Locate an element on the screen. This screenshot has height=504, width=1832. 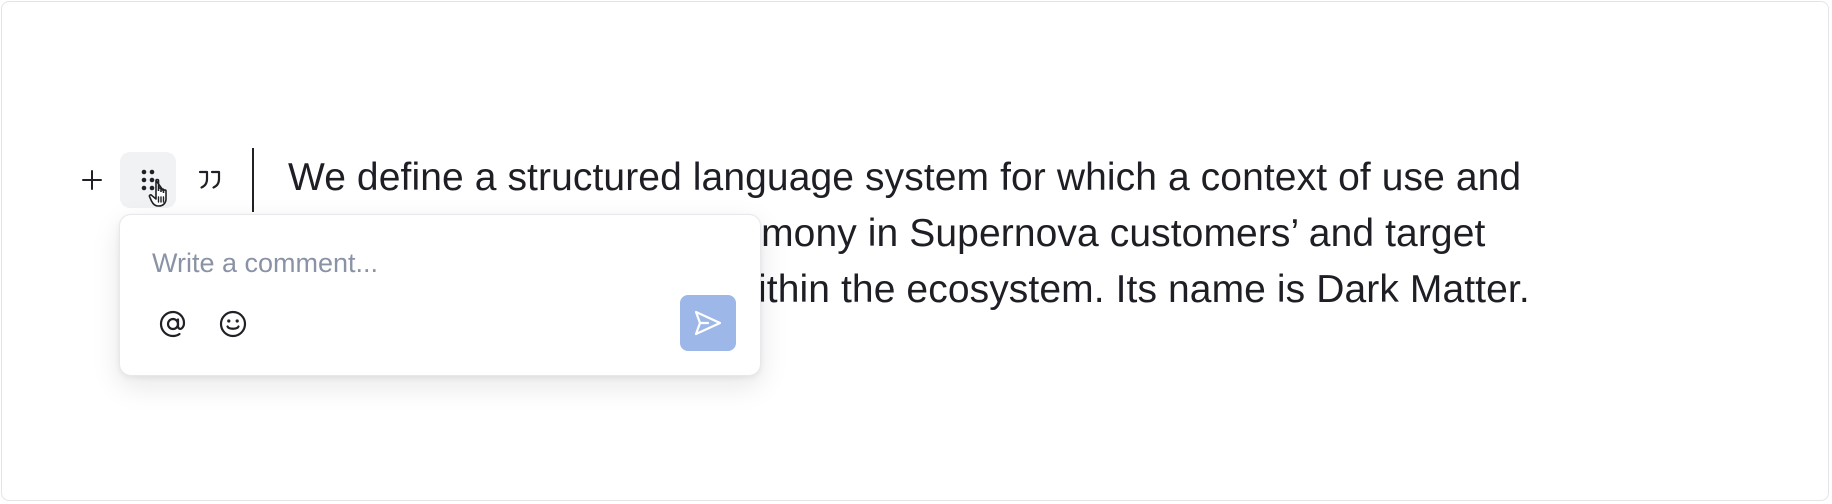
quote-button is located at coordinates (210, 180).